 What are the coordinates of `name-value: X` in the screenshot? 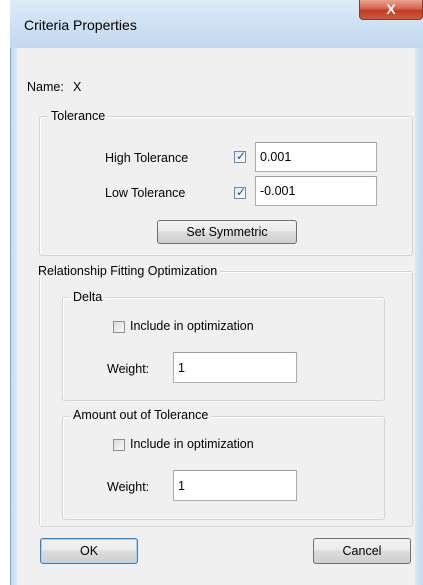 It's located at (77, 87).